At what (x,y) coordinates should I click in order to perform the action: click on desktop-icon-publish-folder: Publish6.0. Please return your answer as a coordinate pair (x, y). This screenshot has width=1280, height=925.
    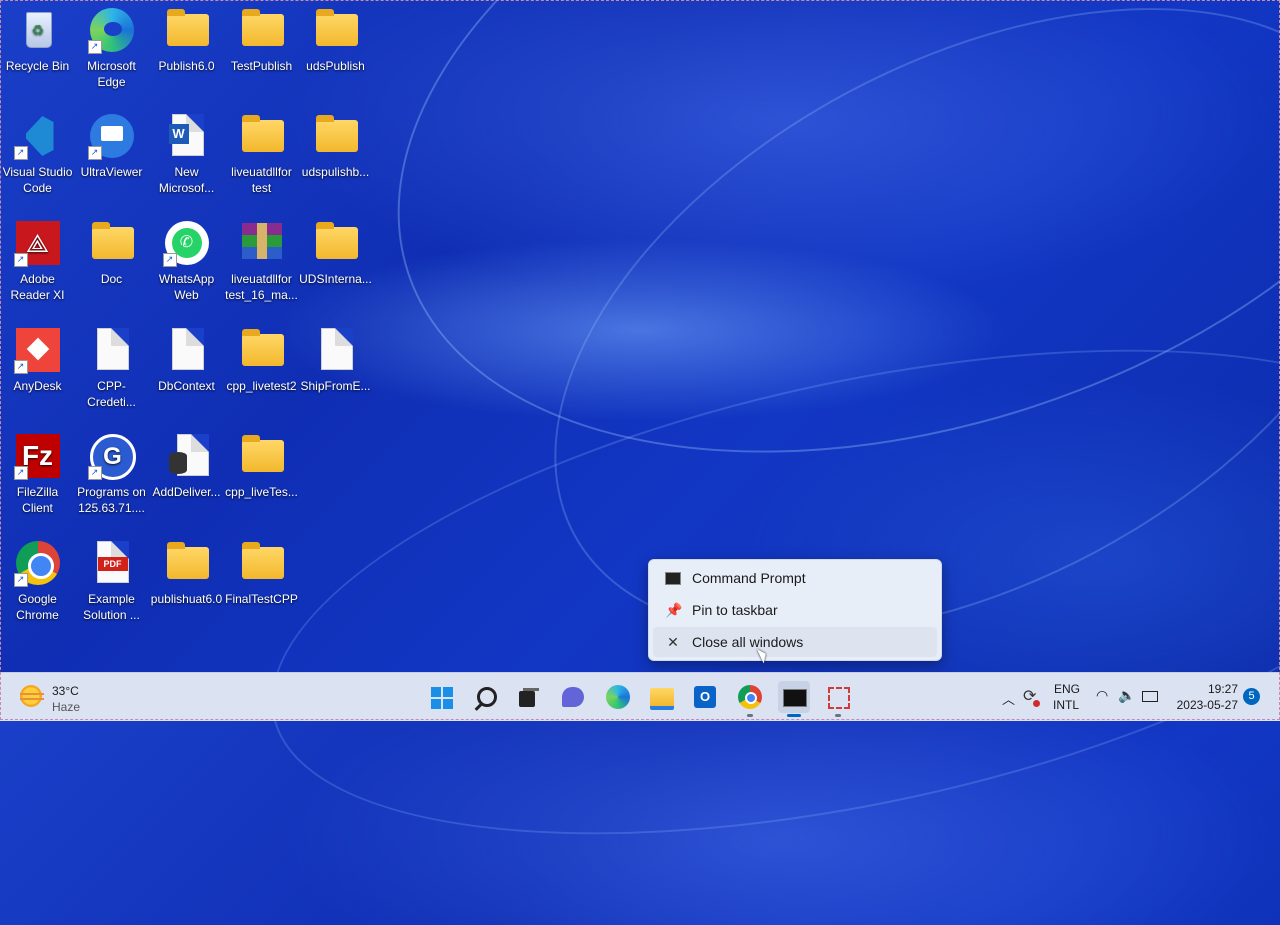
    Looking at the image, I should click on (186, 39).